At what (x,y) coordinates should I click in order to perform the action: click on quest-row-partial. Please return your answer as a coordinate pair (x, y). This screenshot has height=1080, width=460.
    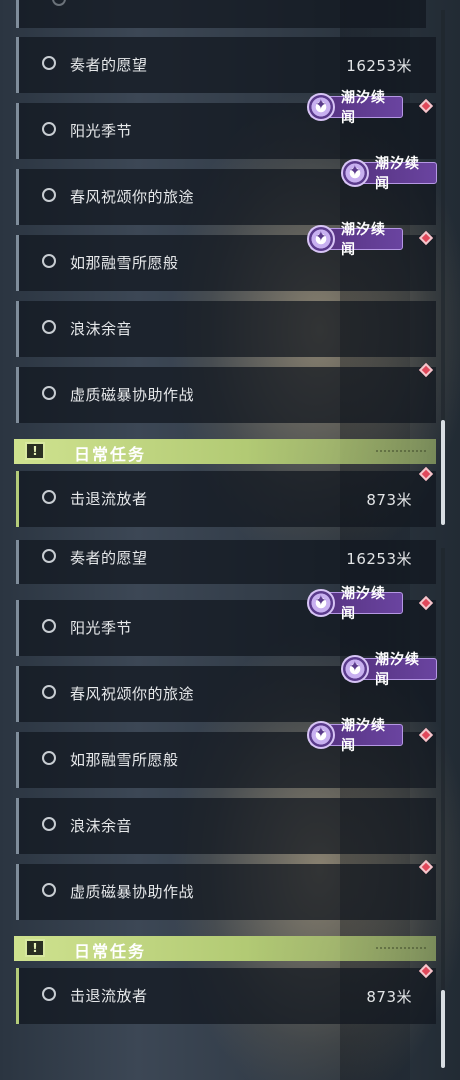
    Looking at the image, I should click on (221, 14).